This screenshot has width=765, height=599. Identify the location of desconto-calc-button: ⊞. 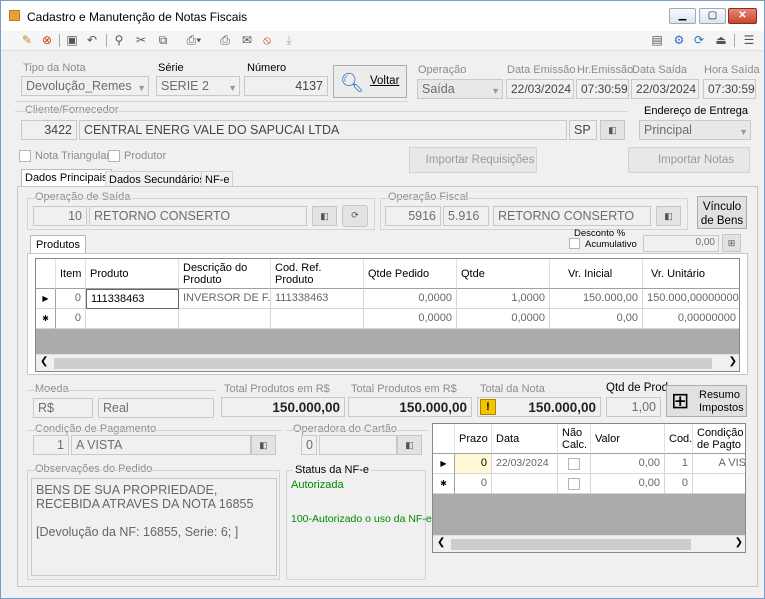
(731, 243).